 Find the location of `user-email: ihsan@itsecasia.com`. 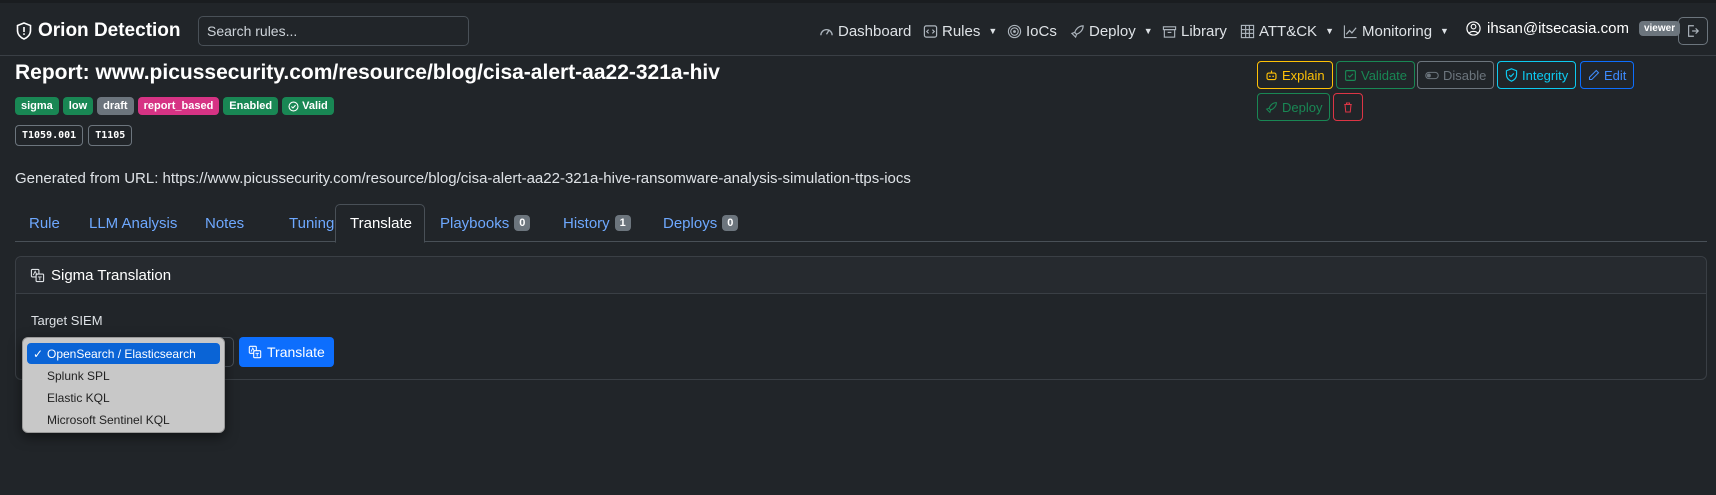

user-email: ihsan@itsecasia.com is located at coordinates (1558, 28).